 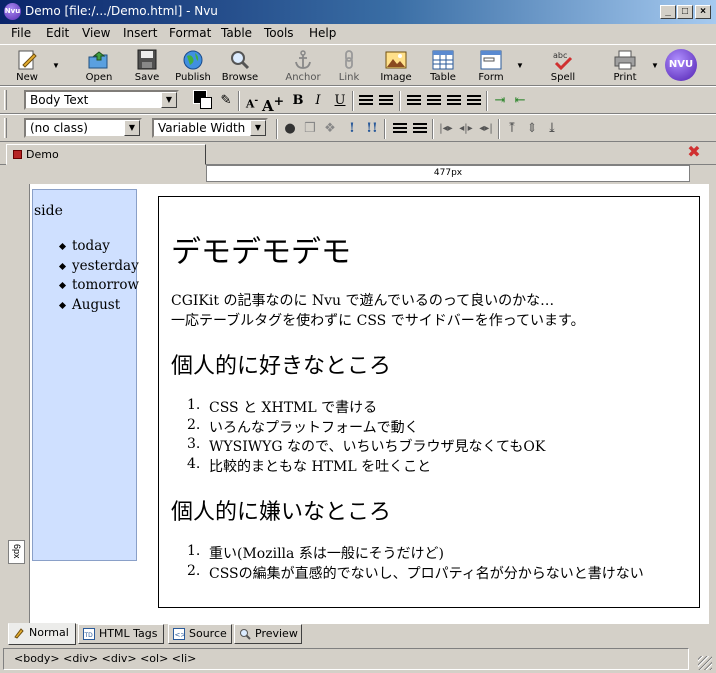 What do you see at coordinates (121, 634) in the screenshot?
I see `tab-html-tags: TD HTML Tags` at bounding box center [121, 634].